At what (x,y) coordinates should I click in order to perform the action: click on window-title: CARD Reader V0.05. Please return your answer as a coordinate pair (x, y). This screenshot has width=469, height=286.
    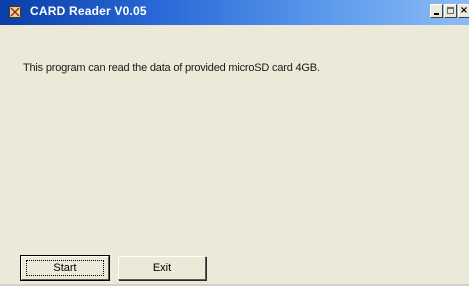
    Looking at the image, I should click on (88, 11).